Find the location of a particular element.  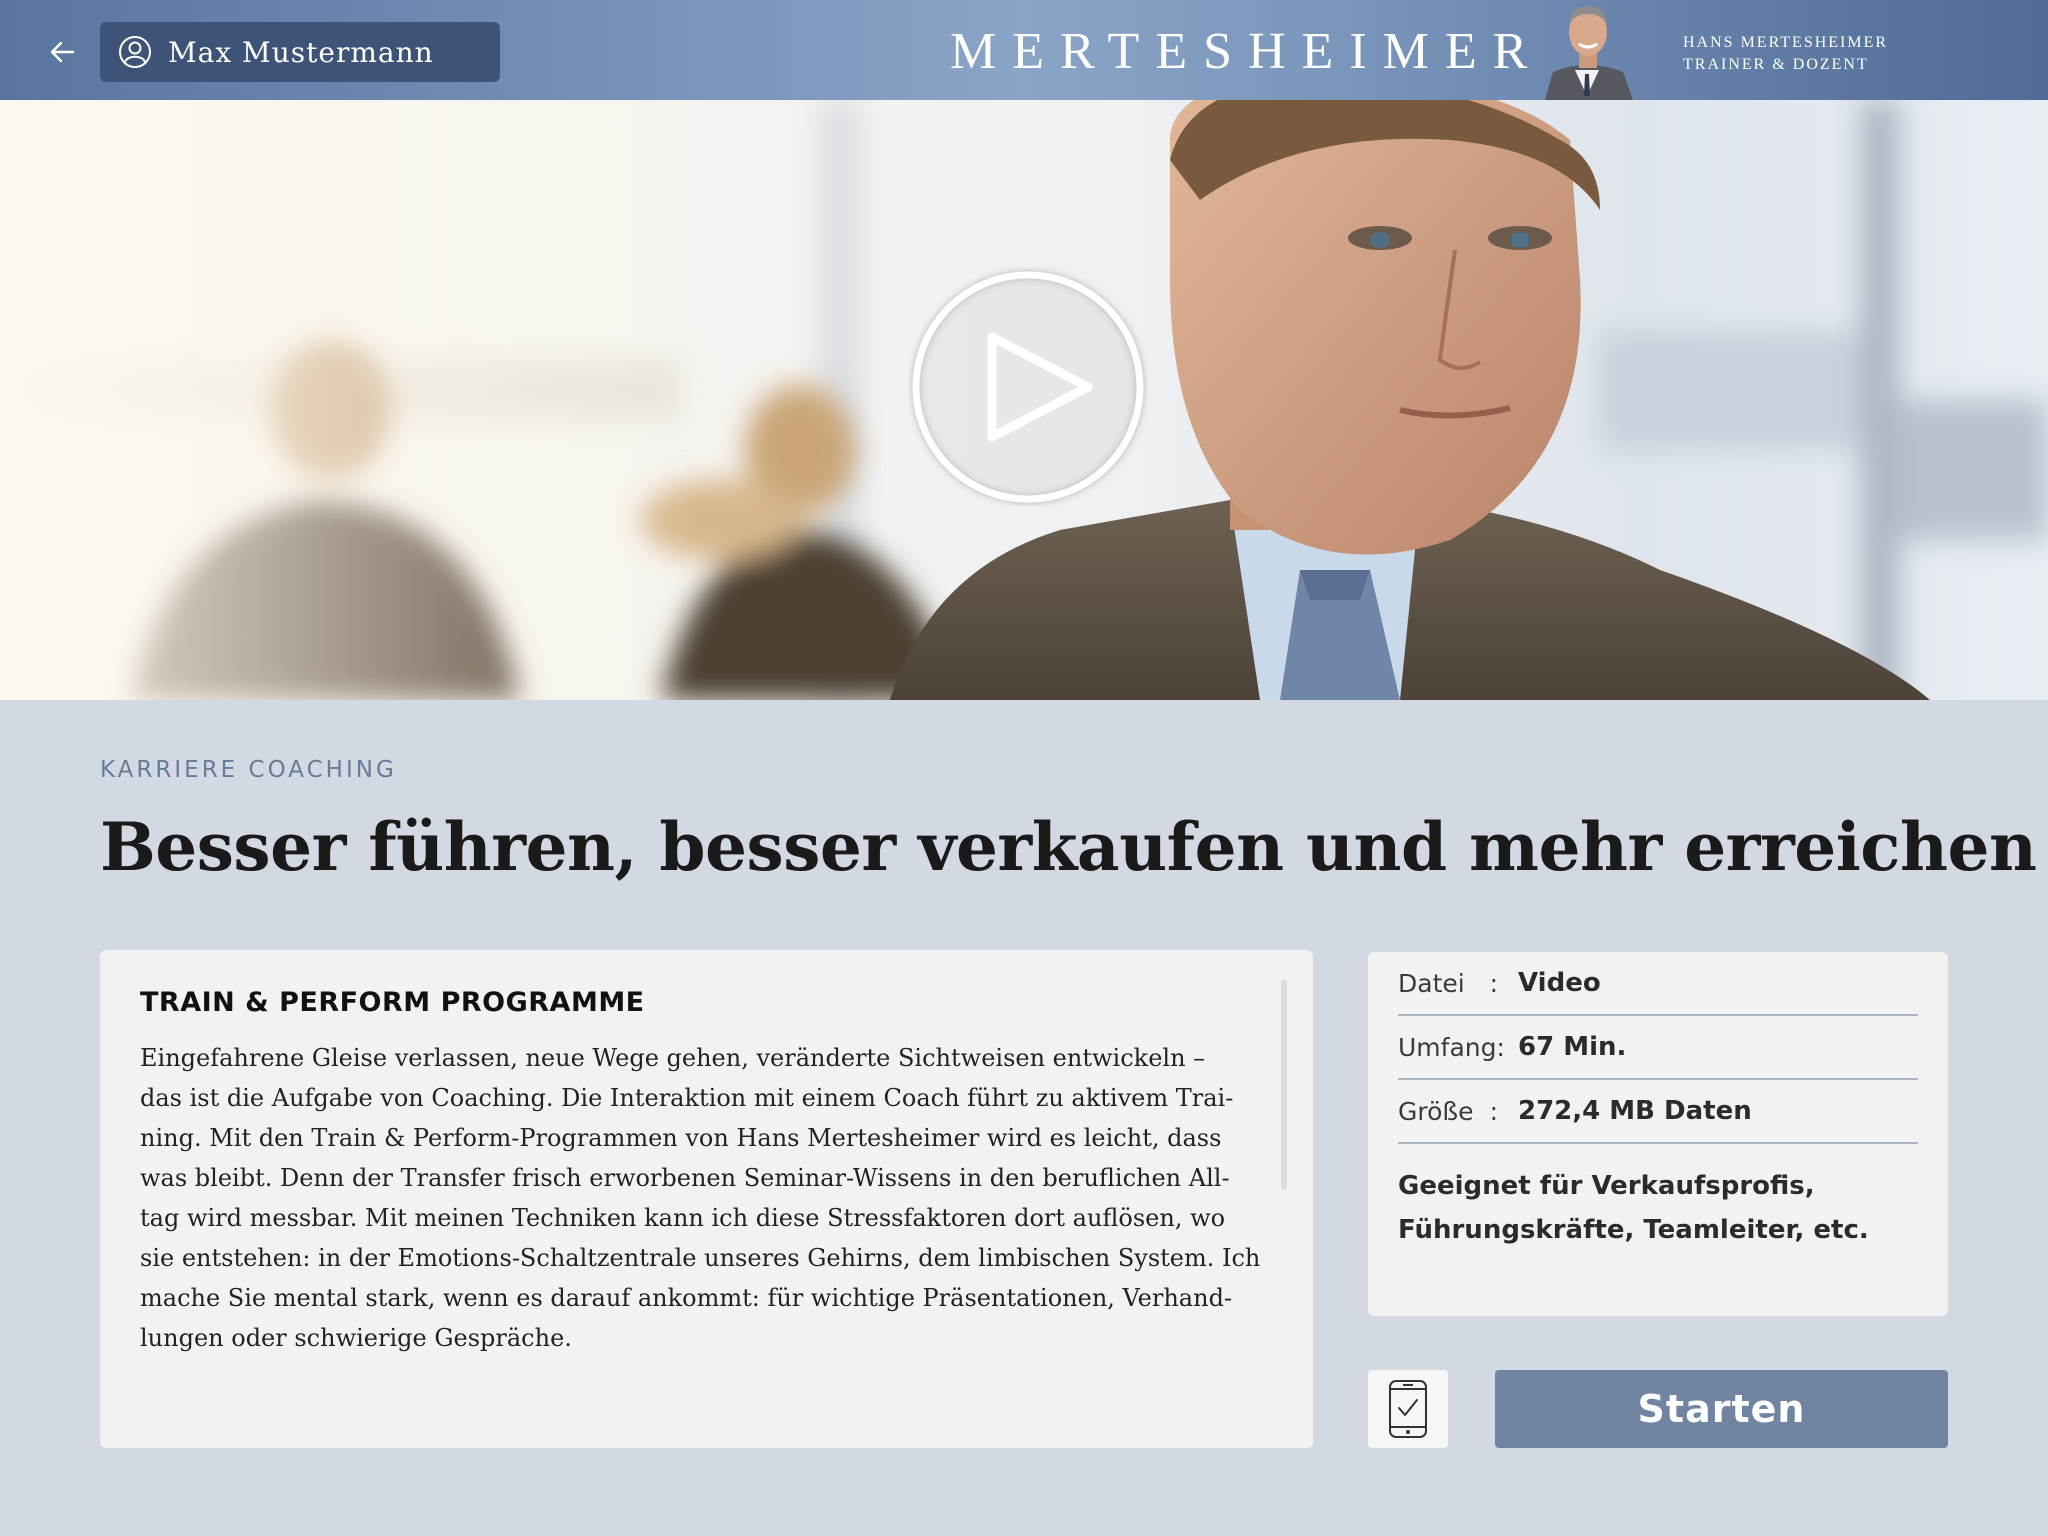

user-profile-button: Max Mustermann is located at coordinates (300, 52).